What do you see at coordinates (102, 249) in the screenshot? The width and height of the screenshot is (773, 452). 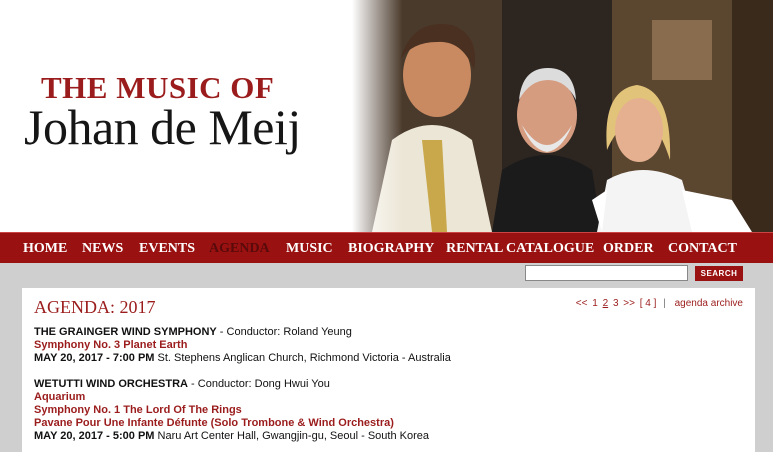 I see `nav-news: NEWS` at bounding box center [102, 249].